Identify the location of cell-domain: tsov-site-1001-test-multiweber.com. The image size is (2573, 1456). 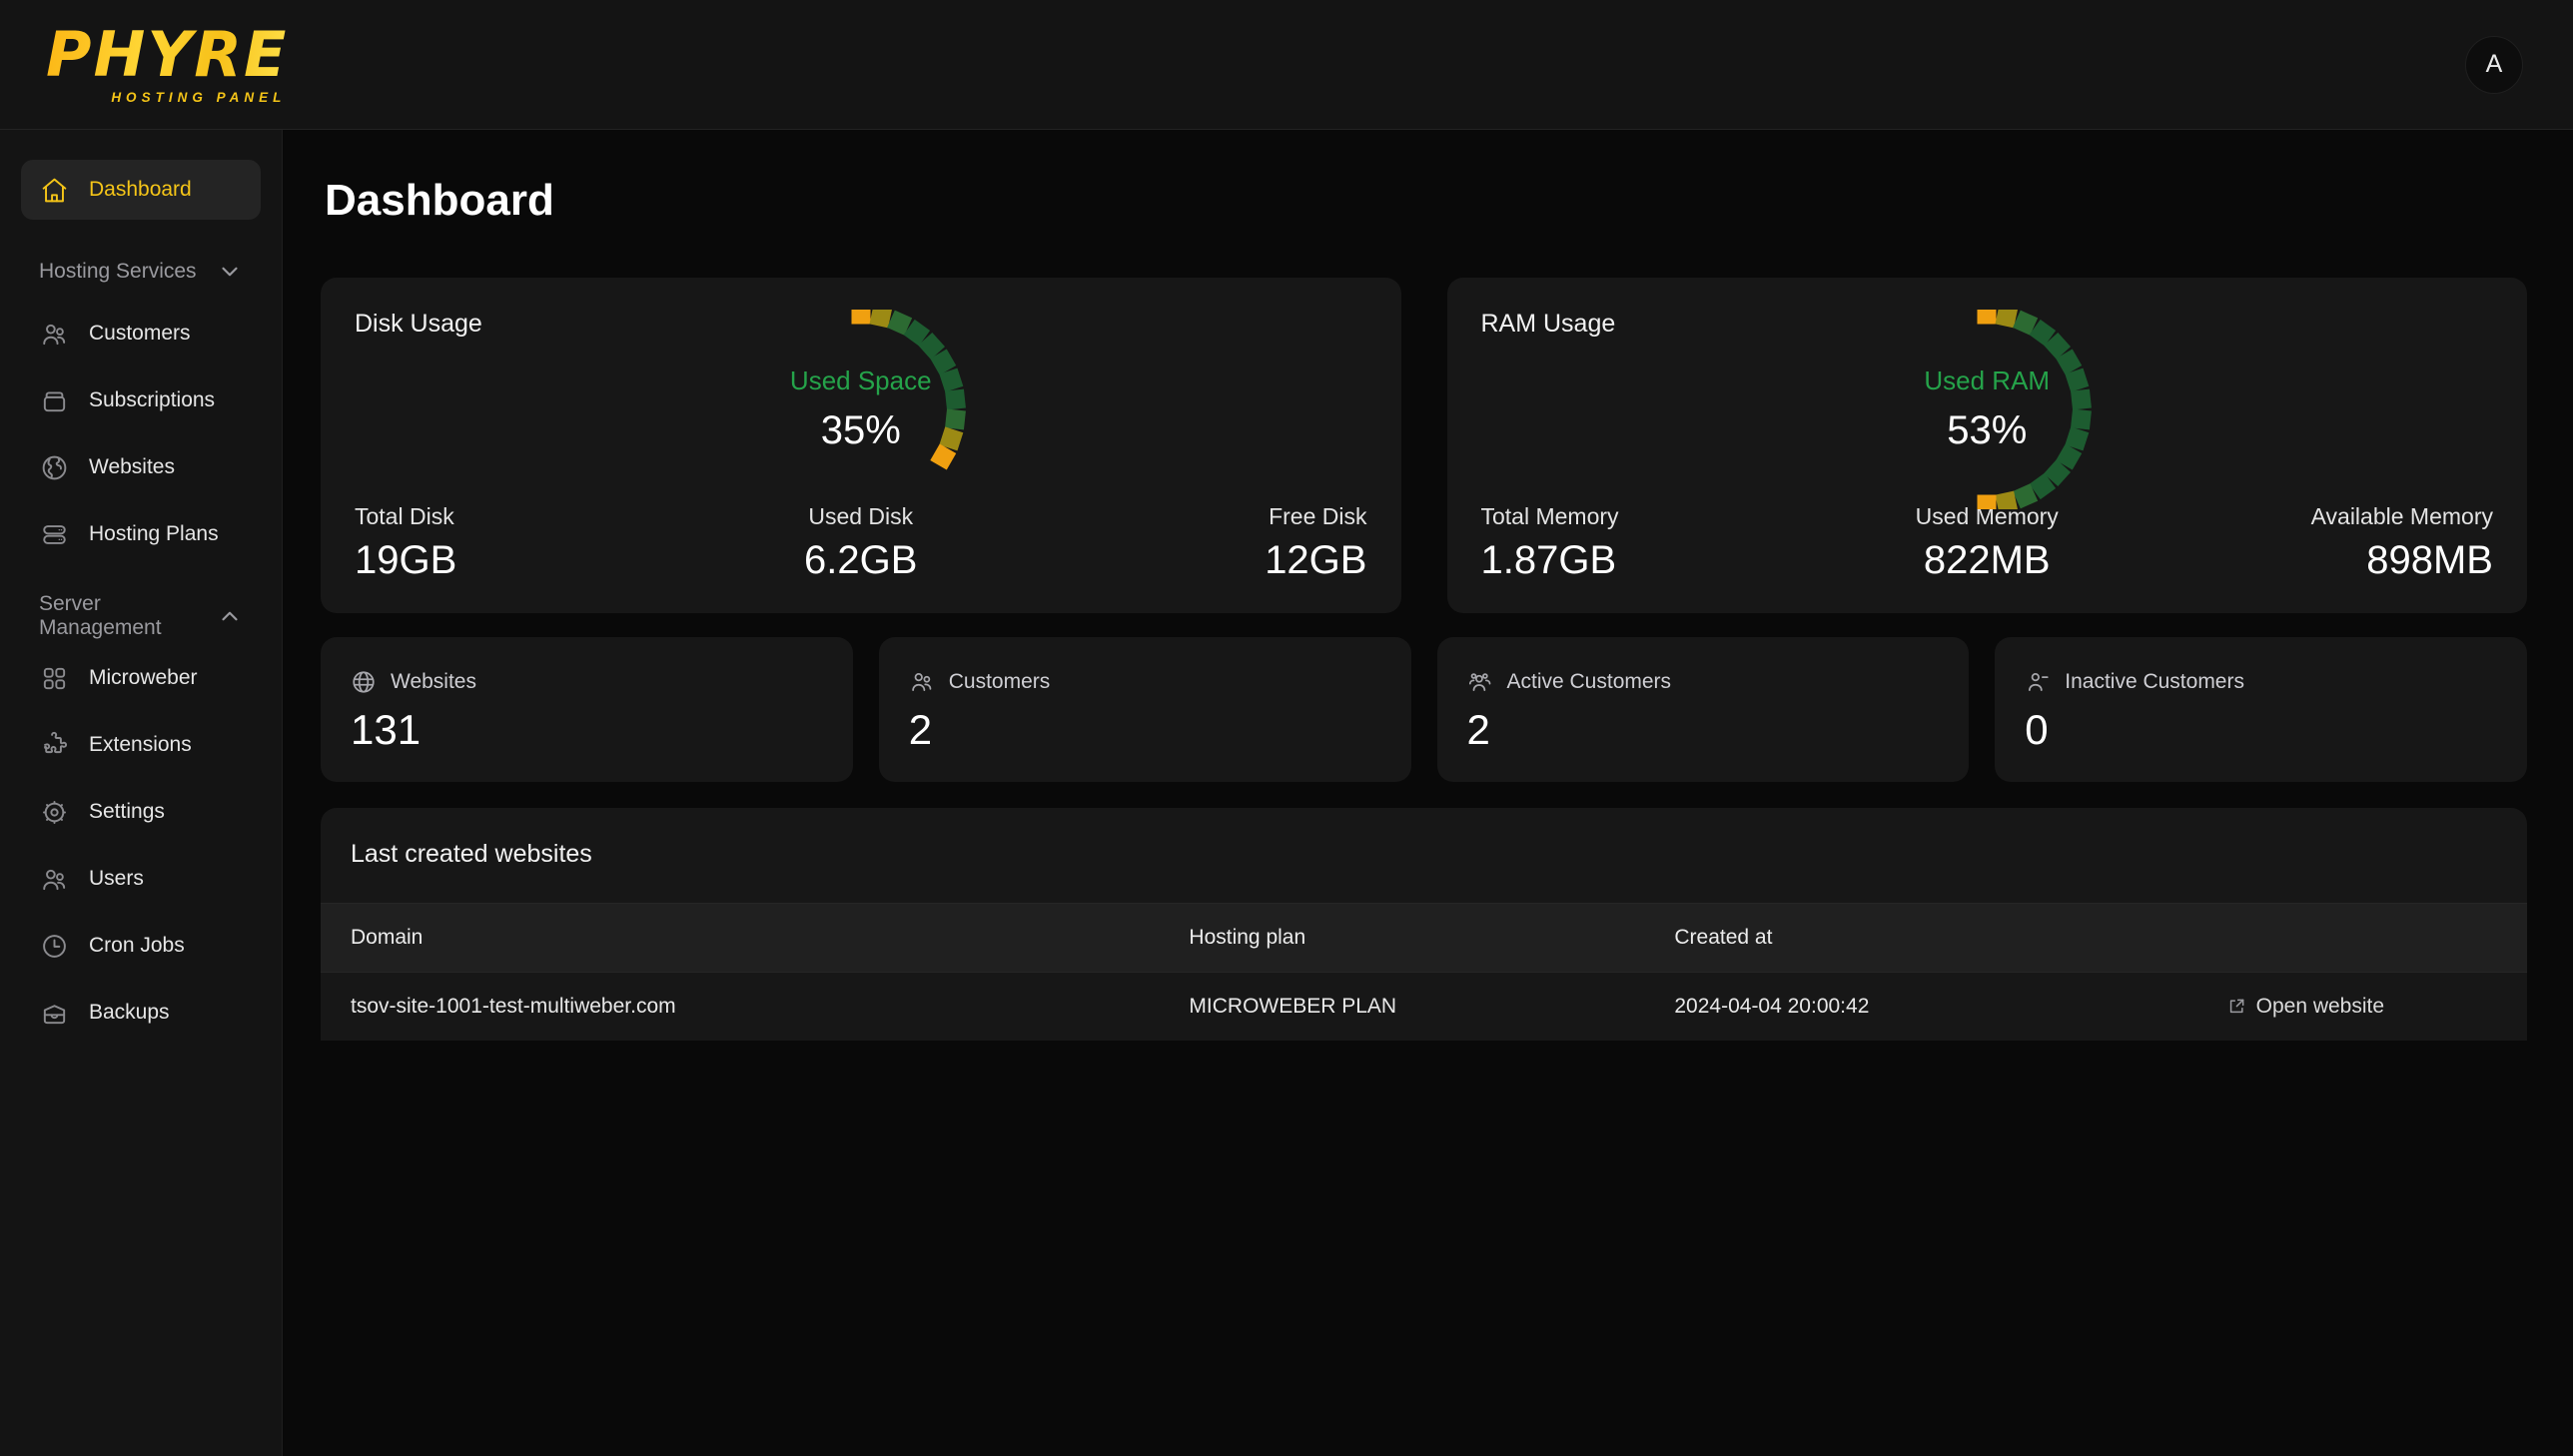
(513, 1006).